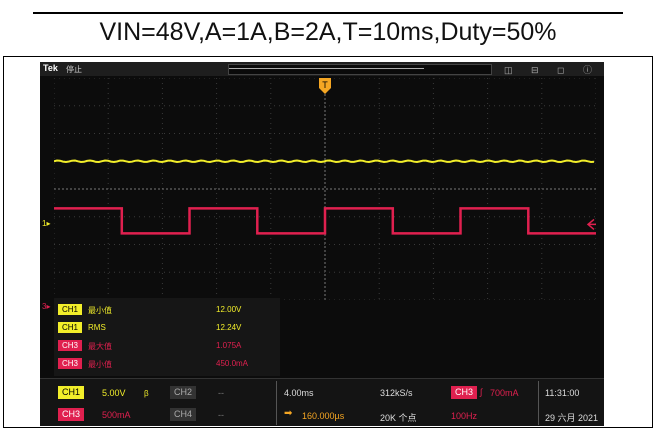  I want to click on ch4-button: CH4, so click(183, 414).